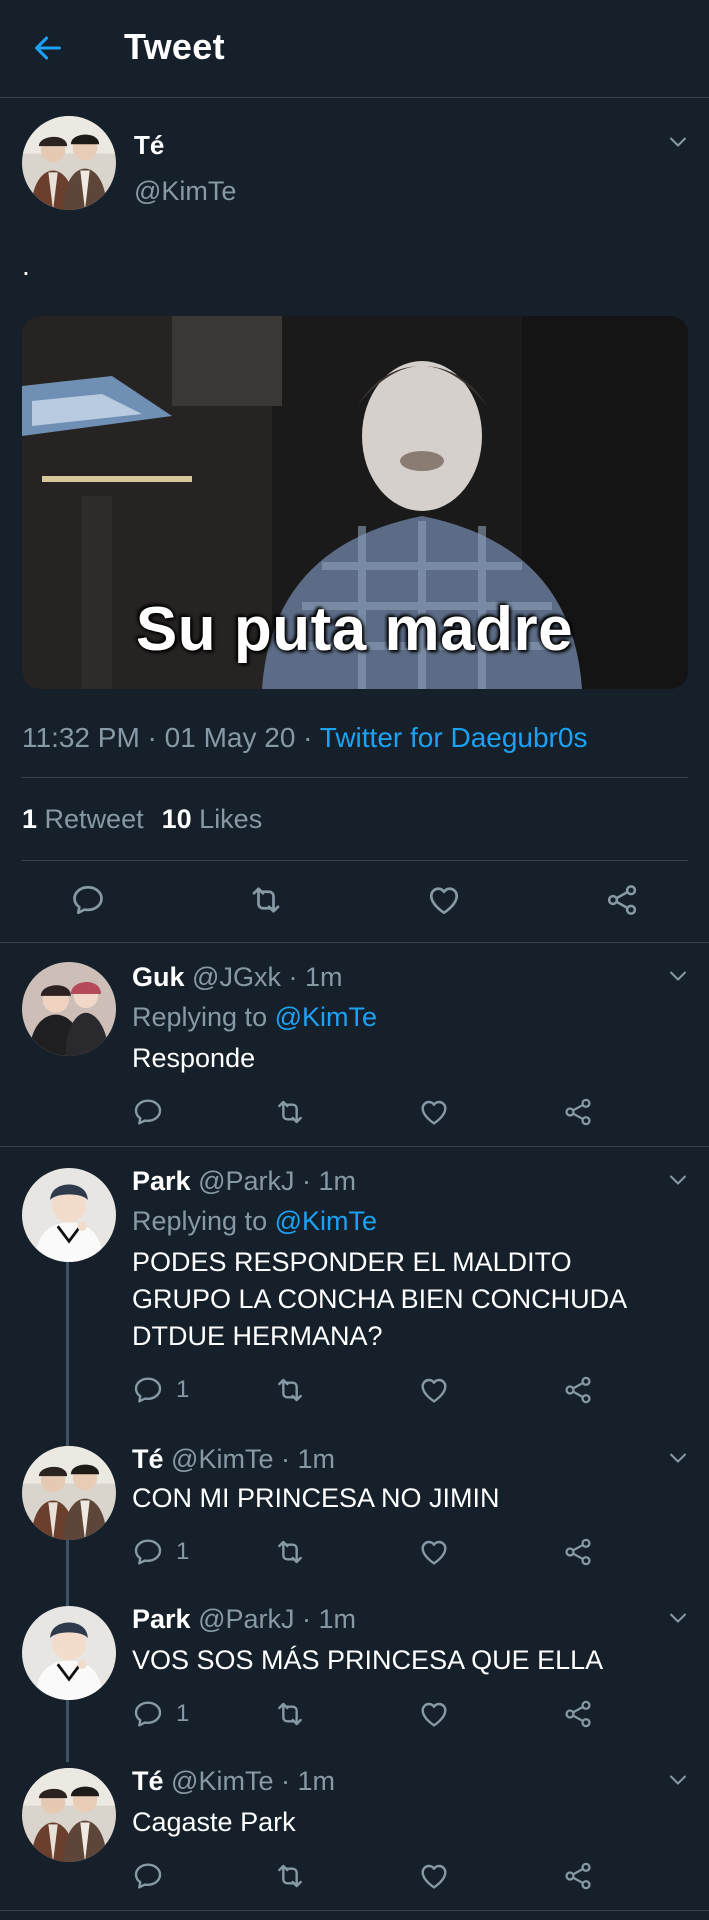 The height and width of the screenshot is (1920, 709). I want to click on back-arrow-icon, so click(48, 48).